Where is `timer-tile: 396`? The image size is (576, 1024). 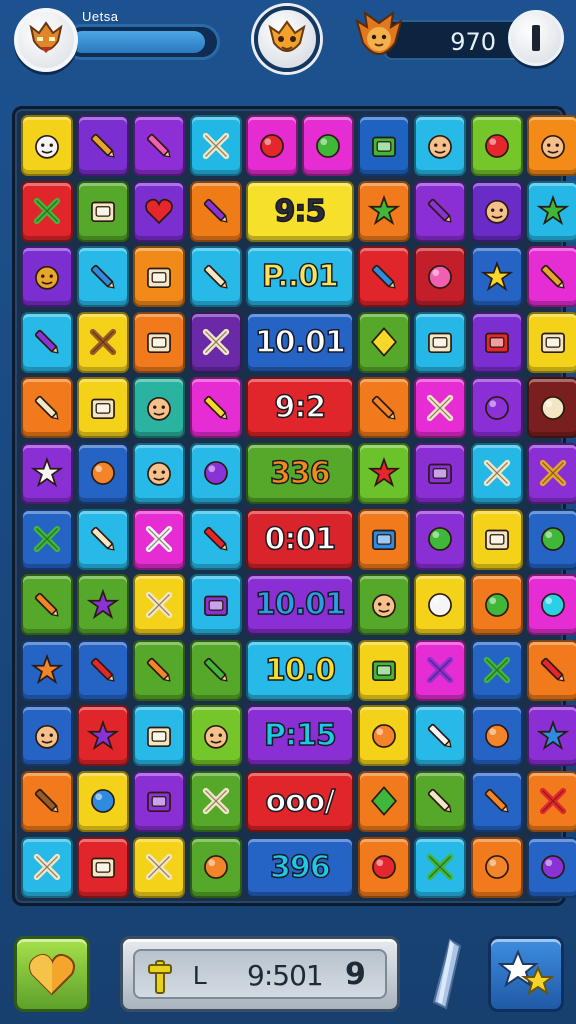
timer-tile: 396 is located at coordinates (299, 867).